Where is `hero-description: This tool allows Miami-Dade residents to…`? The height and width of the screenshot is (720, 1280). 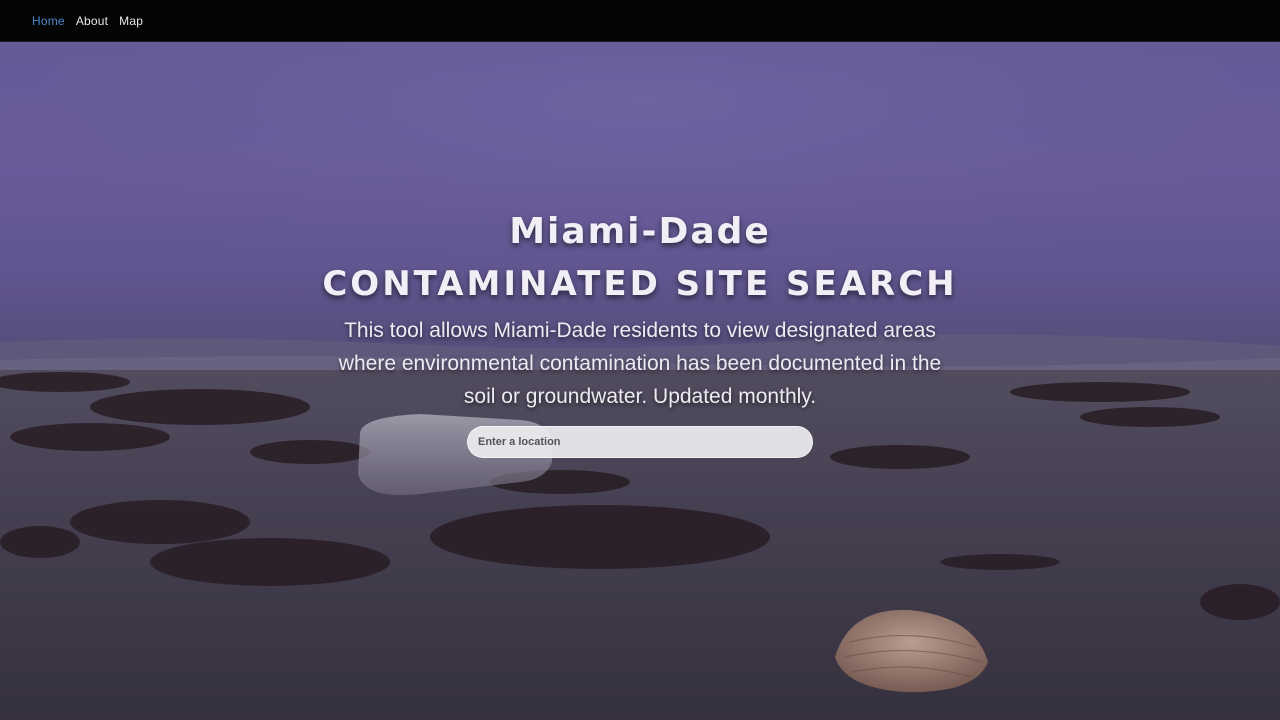
hero-description: This tool allows Miami-Dade residents to… is located at coordinates (640, 363).